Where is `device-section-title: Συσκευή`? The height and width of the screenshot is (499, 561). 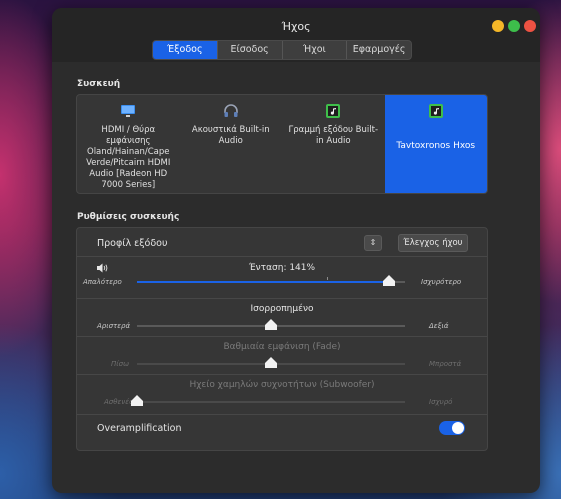 device-section-title: Συσκευή is located at coordinates (99, 84).